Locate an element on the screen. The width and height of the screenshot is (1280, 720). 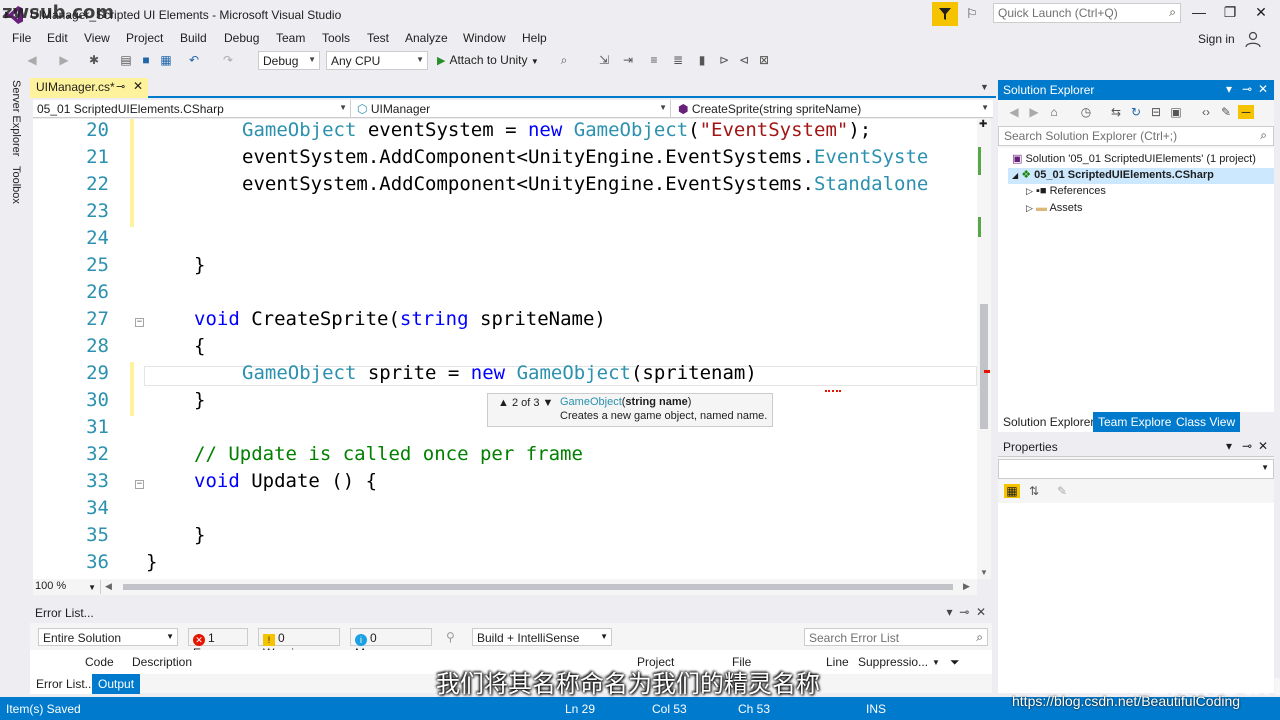
menu-file: File is located at coordinates (21, 38).